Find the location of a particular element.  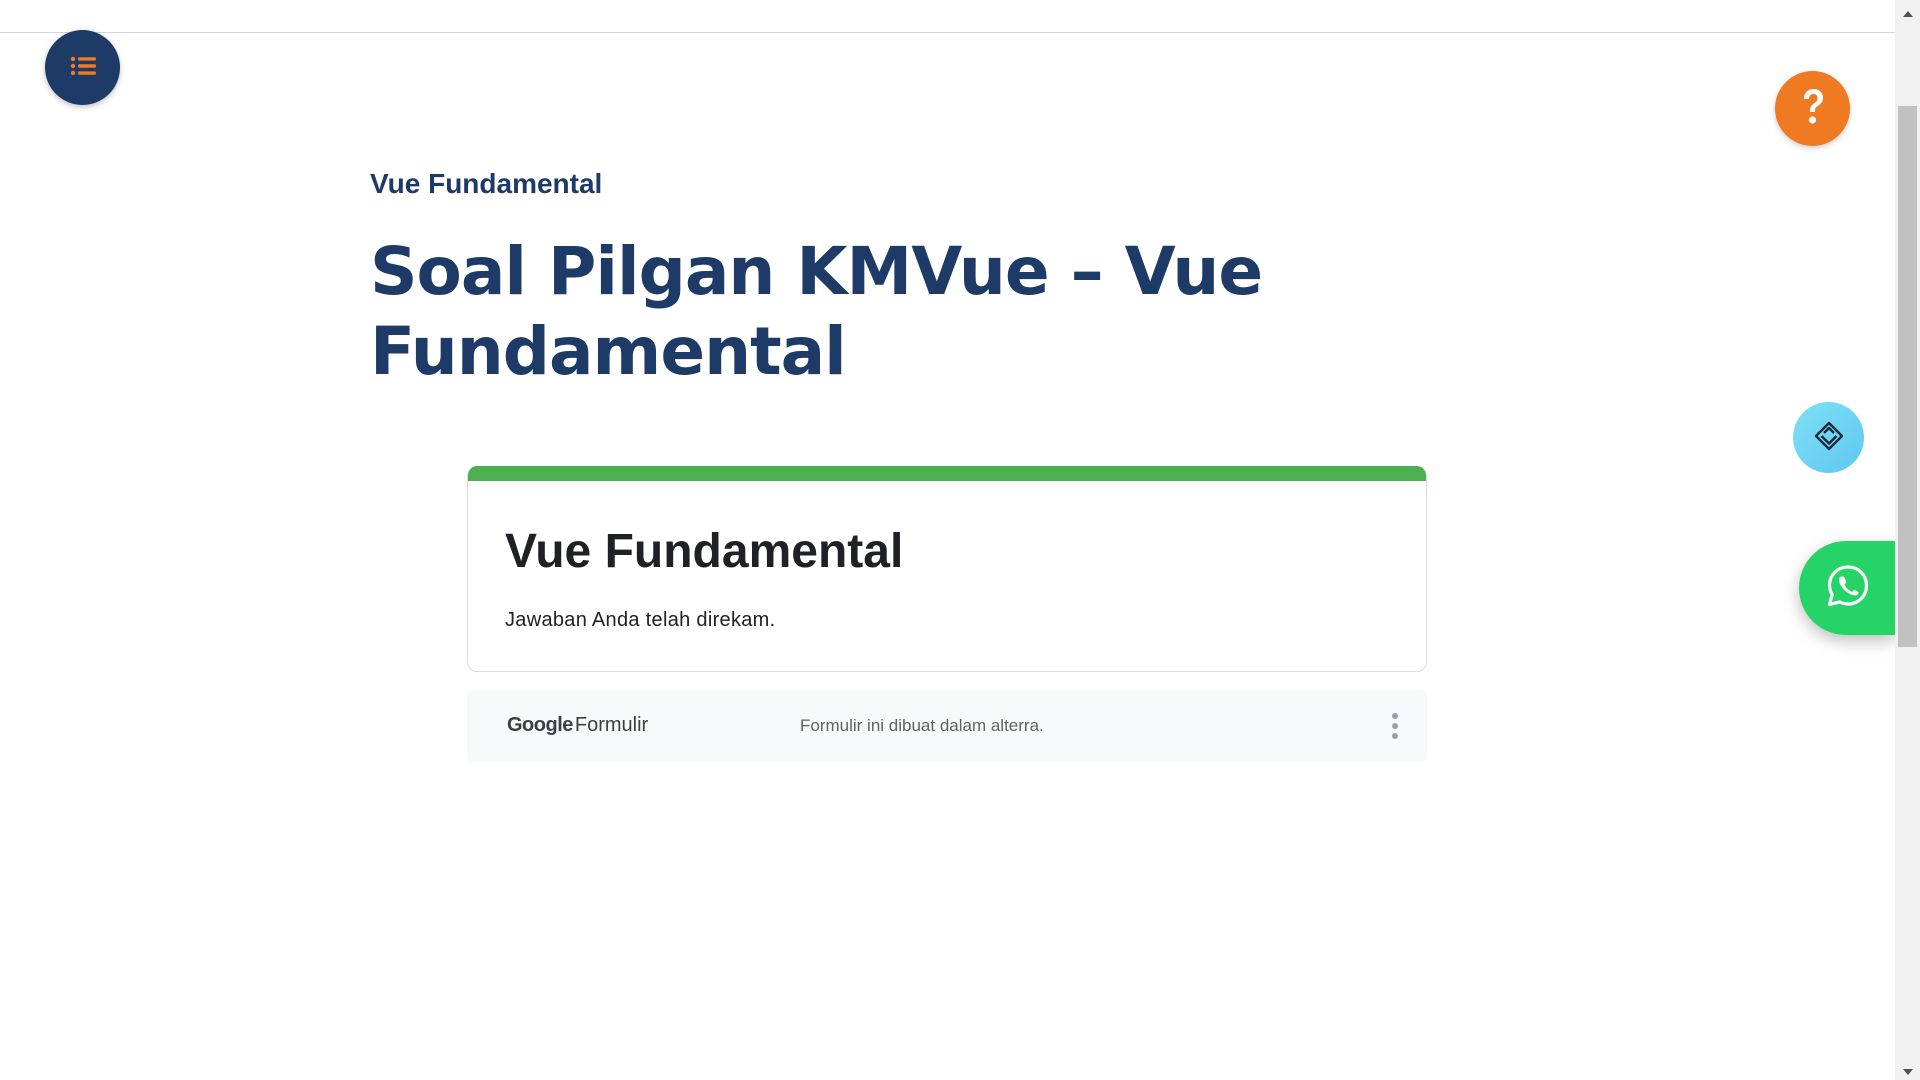

whatsapp-chat-button is located at coordinates (1847, 588).